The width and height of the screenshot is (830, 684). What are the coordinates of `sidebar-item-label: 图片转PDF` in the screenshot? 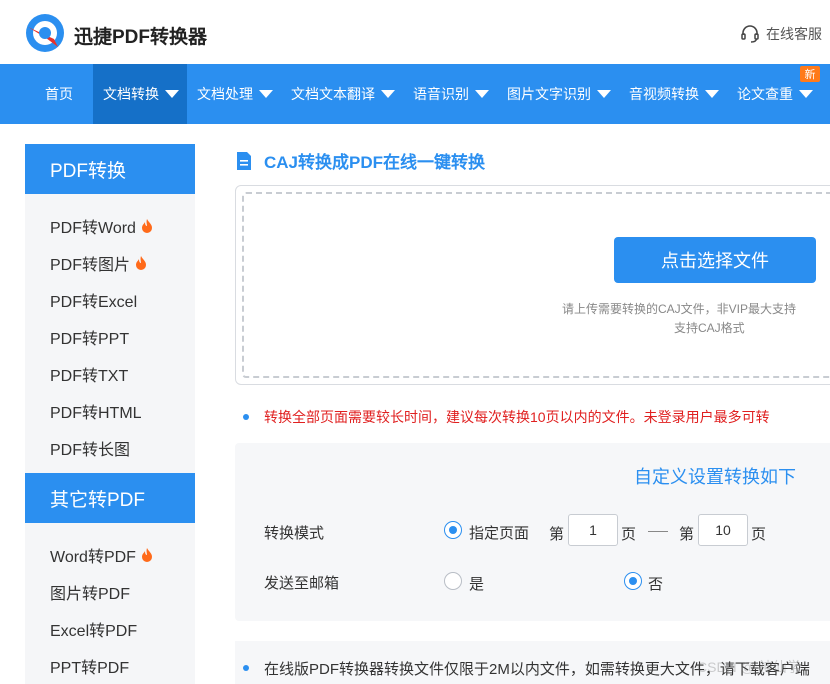 It's located at (90, 594).